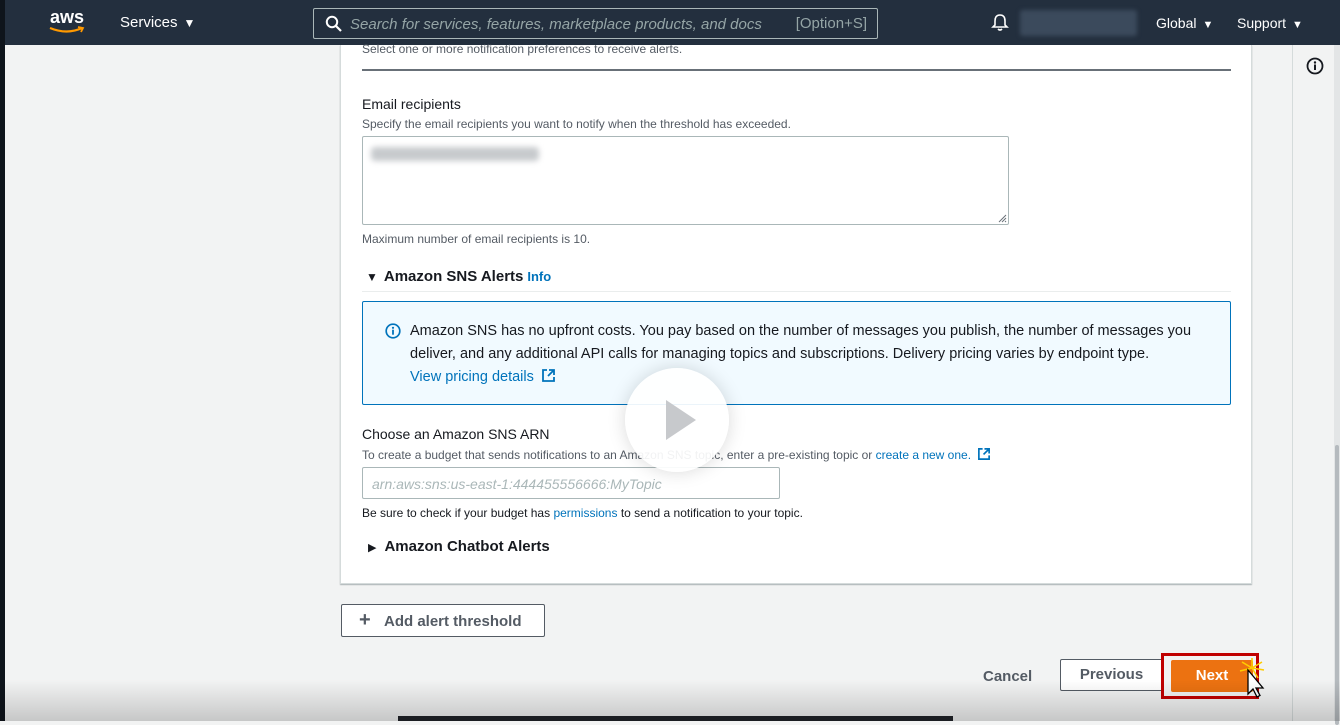  What do you see at coordinates (1111, 675) in the screenshot?
I see `previous-button: Previous` at bounding box center [1111, 675].